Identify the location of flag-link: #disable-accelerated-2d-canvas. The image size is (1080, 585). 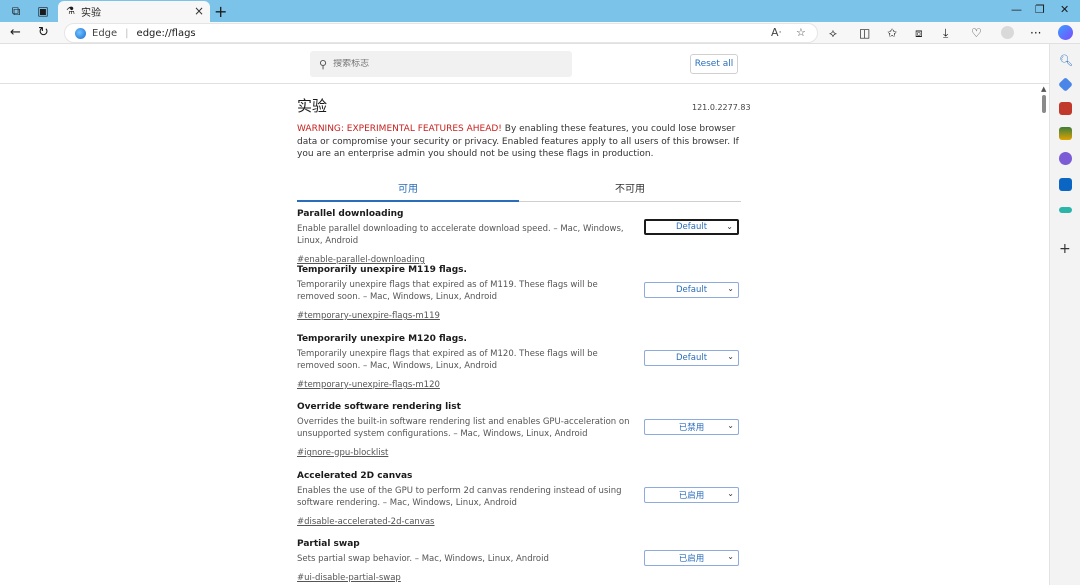
(365, 522).